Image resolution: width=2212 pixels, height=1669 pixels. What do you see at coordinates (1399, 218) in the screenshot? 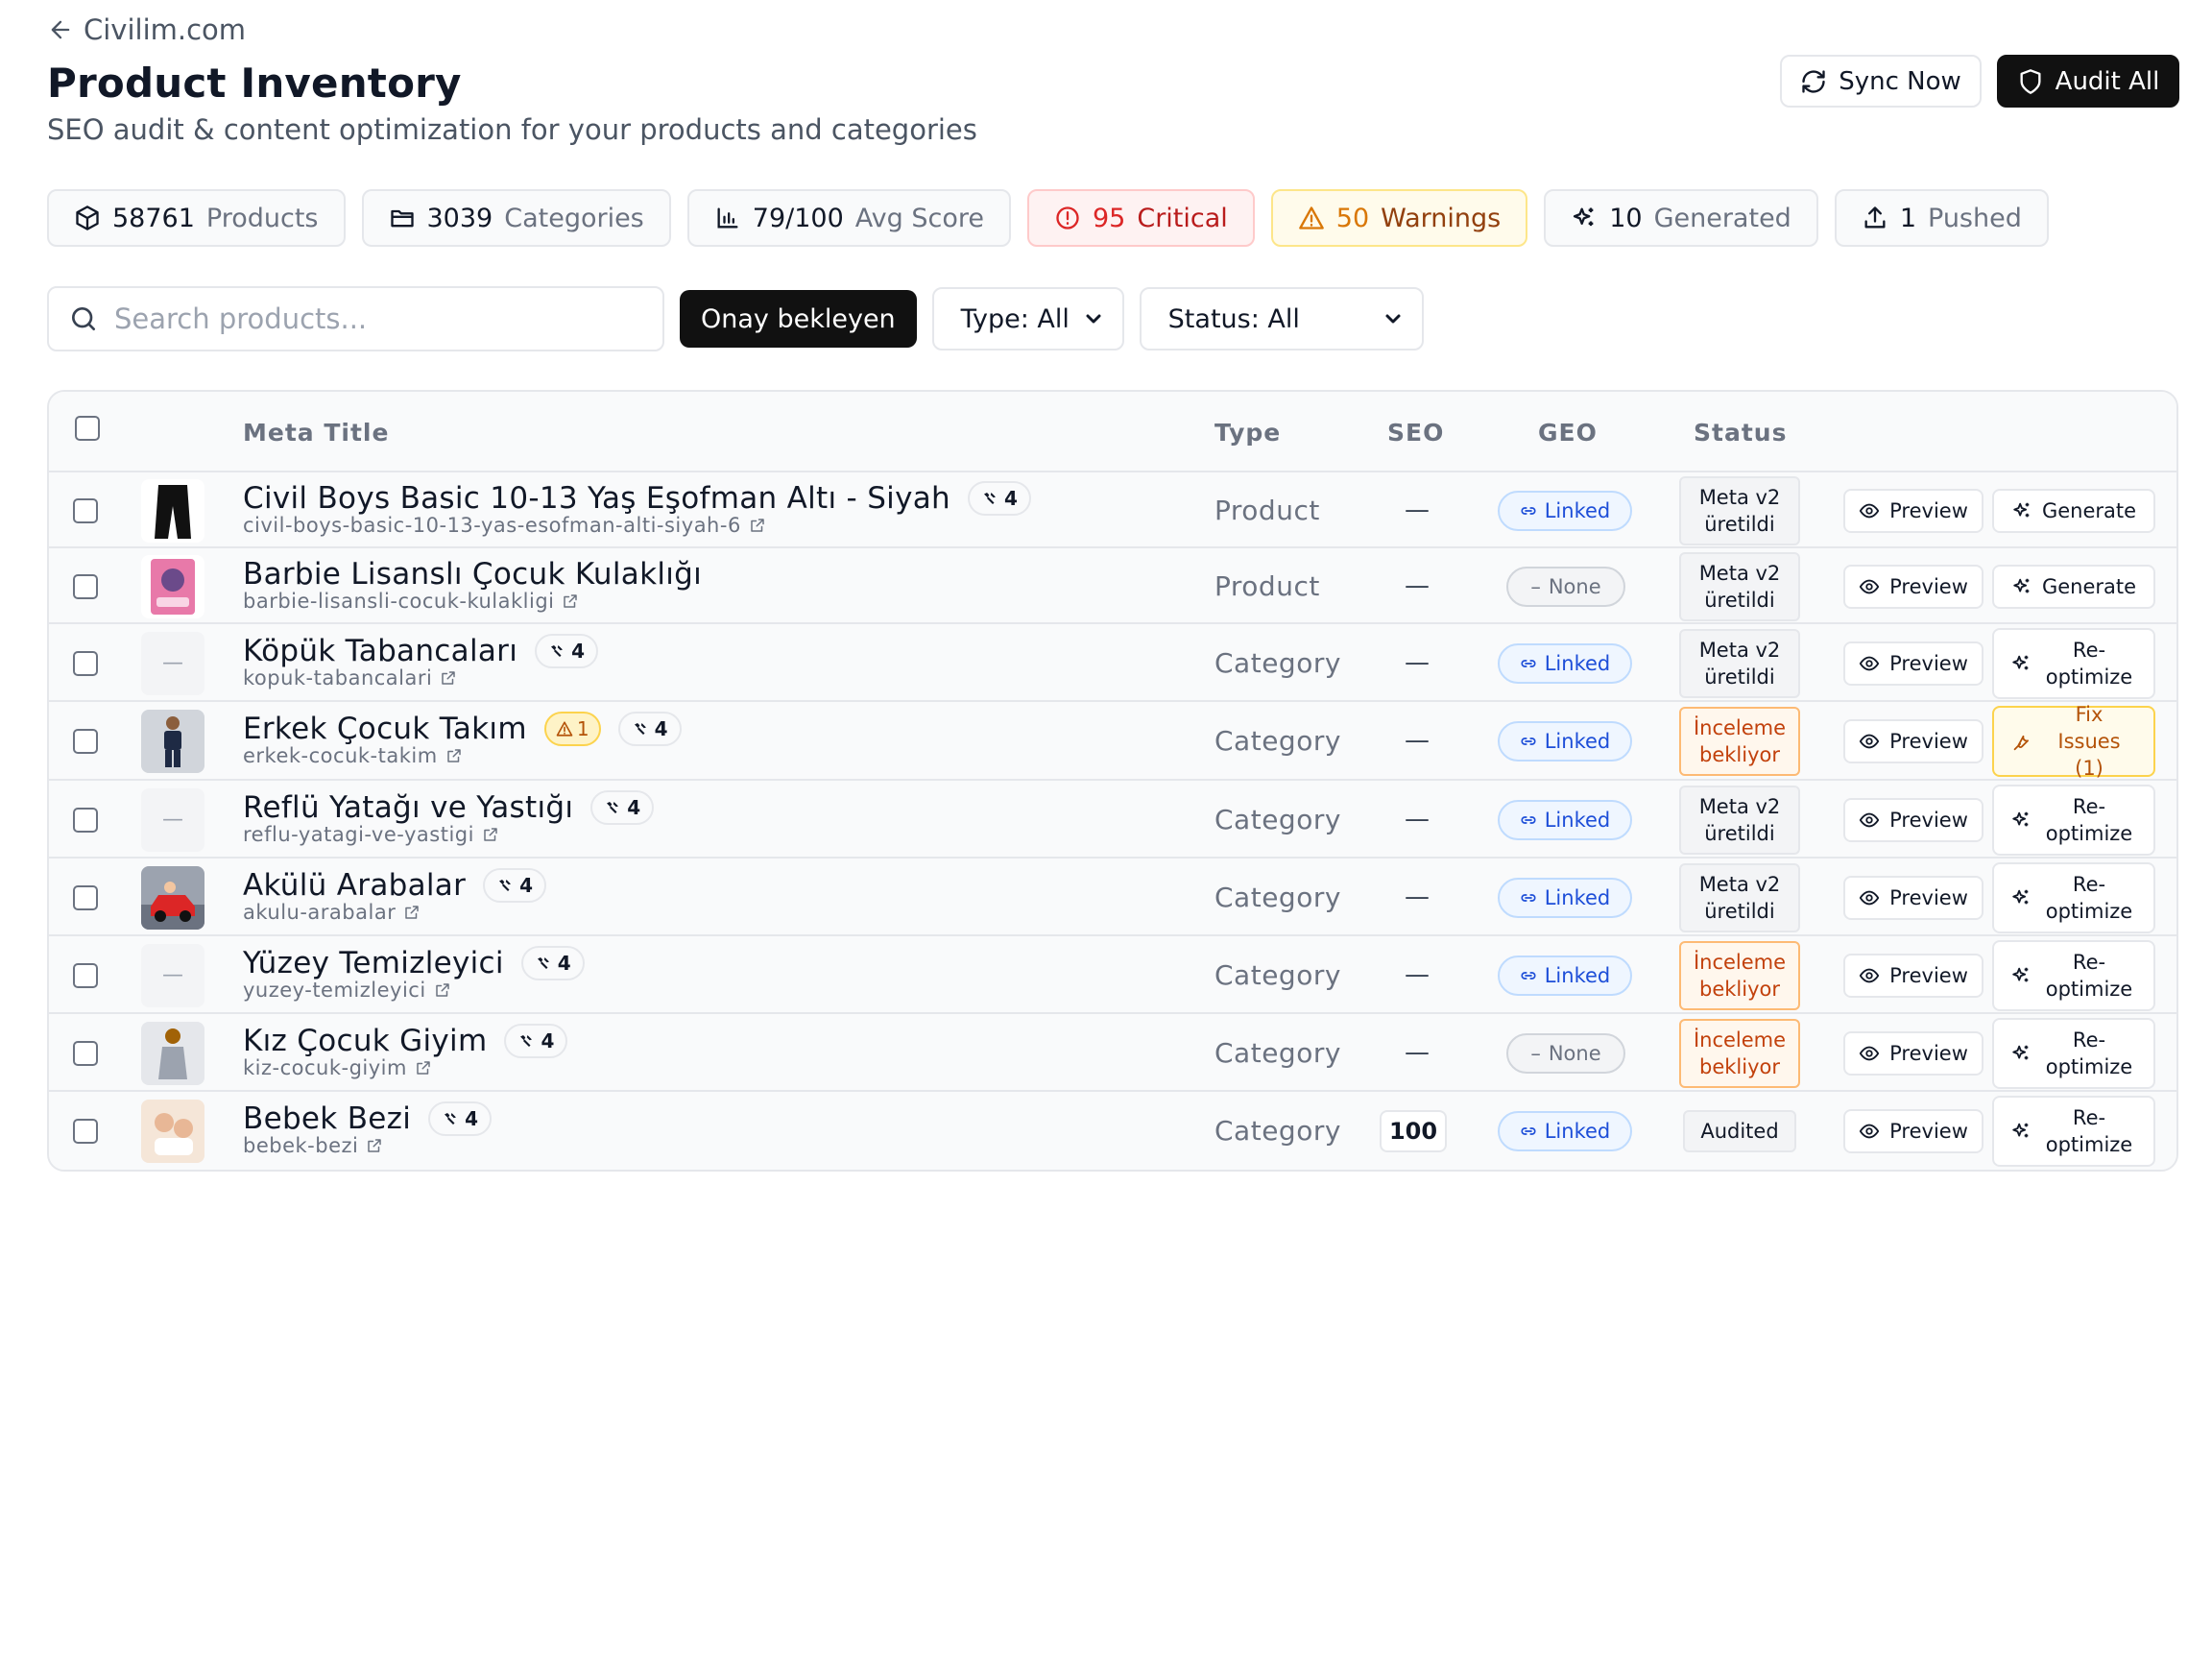
I see `stat-warnings: 50 Warnings` at bounding box center [1399, 218].